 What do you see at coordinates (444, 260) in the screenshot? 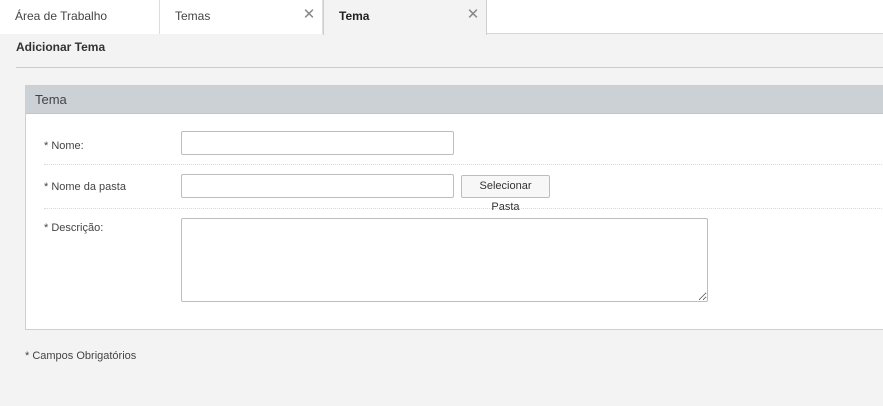
I see `descricao-textarea` at bounding box center [444, 260].